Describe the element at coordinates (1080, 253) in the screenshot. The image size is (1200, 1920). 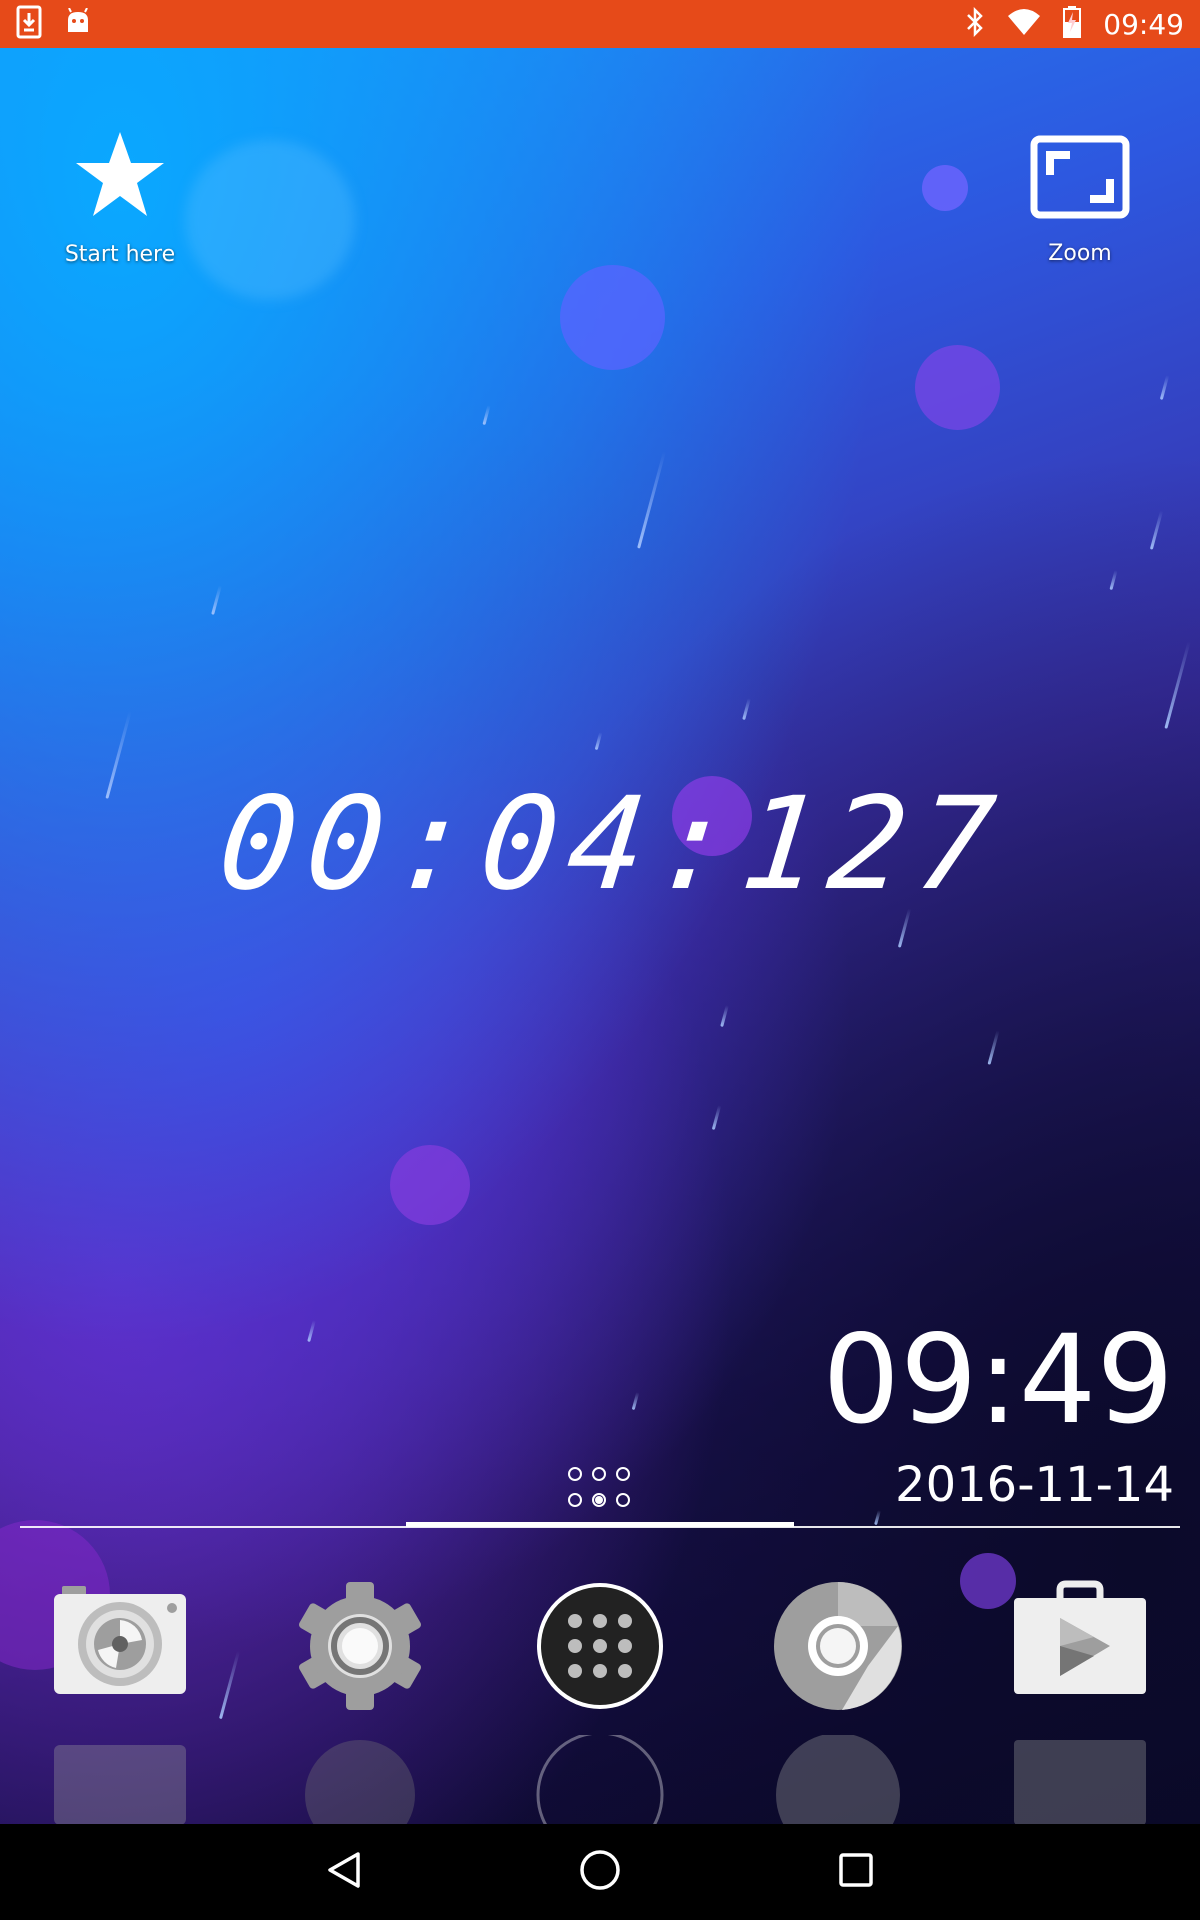
I see `zoom-label: Zoom` at that location.